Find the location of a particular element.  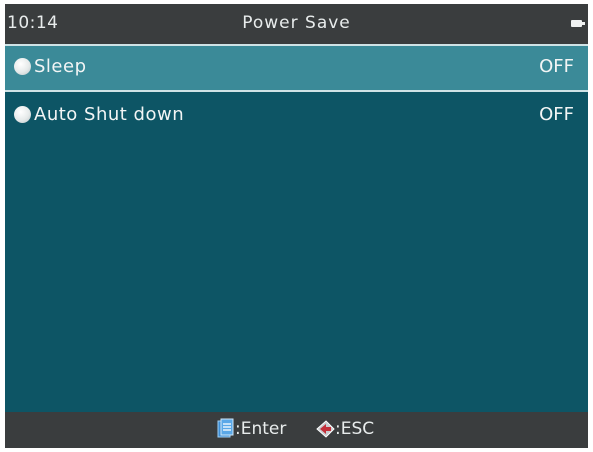

menu-item-auto-shut-down: Auto Shut down OFF is located at coordinates (296, 116).